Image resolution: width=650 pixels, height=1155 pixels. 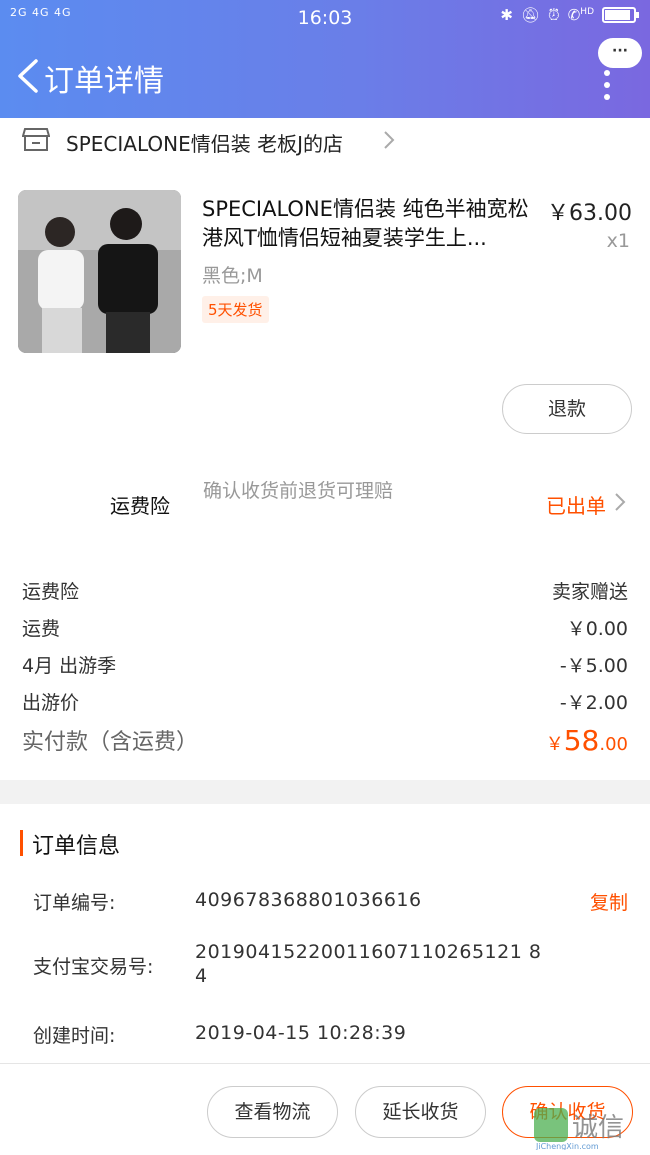 What do you see at coordinates (76, 846) in the screenshot?
I see `order-info-title: 订单信息` at bounding box center [76, 846].